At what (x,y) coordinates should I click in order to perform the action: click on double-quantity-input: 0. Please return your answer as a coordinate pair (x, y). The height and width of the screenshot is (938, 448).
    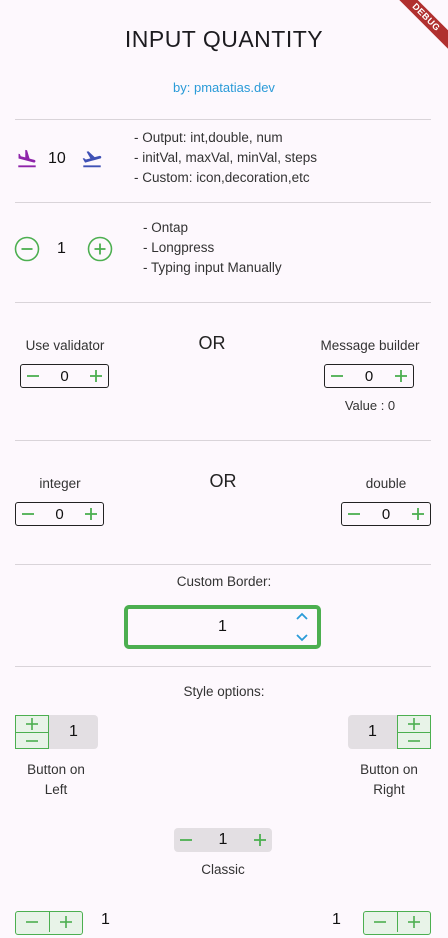
    Looking at the image, I should click on (386, 514).